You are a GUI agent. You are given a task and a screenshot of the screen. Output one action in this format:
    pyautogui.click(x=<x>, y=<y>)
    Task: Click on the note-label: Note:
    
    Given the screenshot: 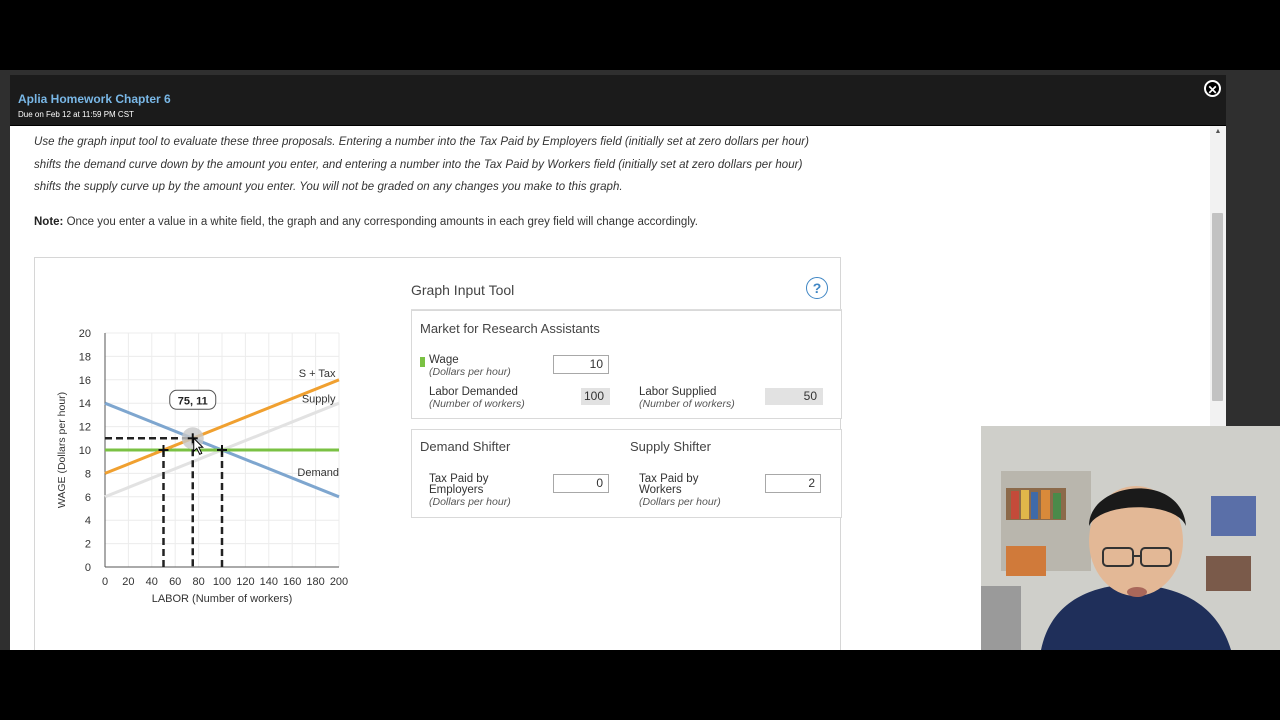 What is the action you would take?
    pyautogui.click(x=49, y=222)
    